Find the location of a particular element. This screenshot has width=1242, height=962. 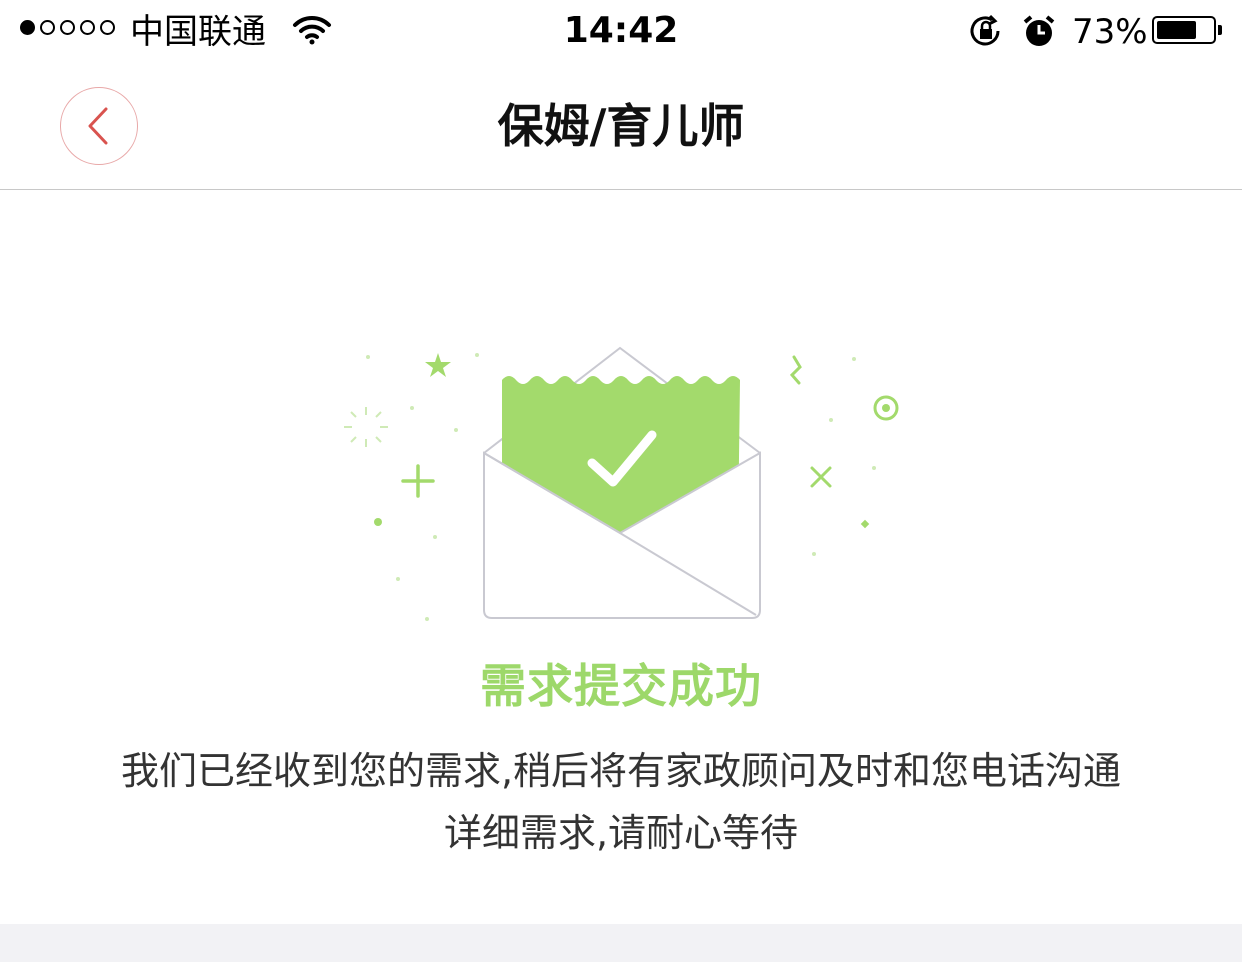

status-bar: 中国联通 14:42 73% is located at coordinates (621, 31).